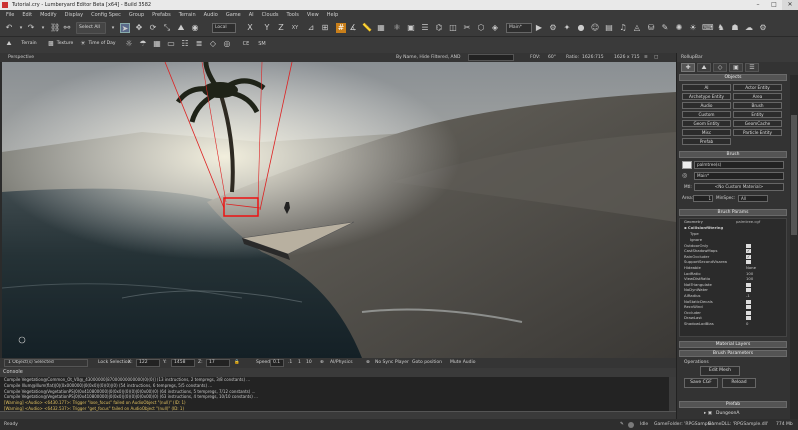 The height and width of the screenshot is (430, 798). What do you see at coordinates (183, 363) in the screenshot?
I see `y-coordinate-input: 1458` at bounding box center [183, 363].